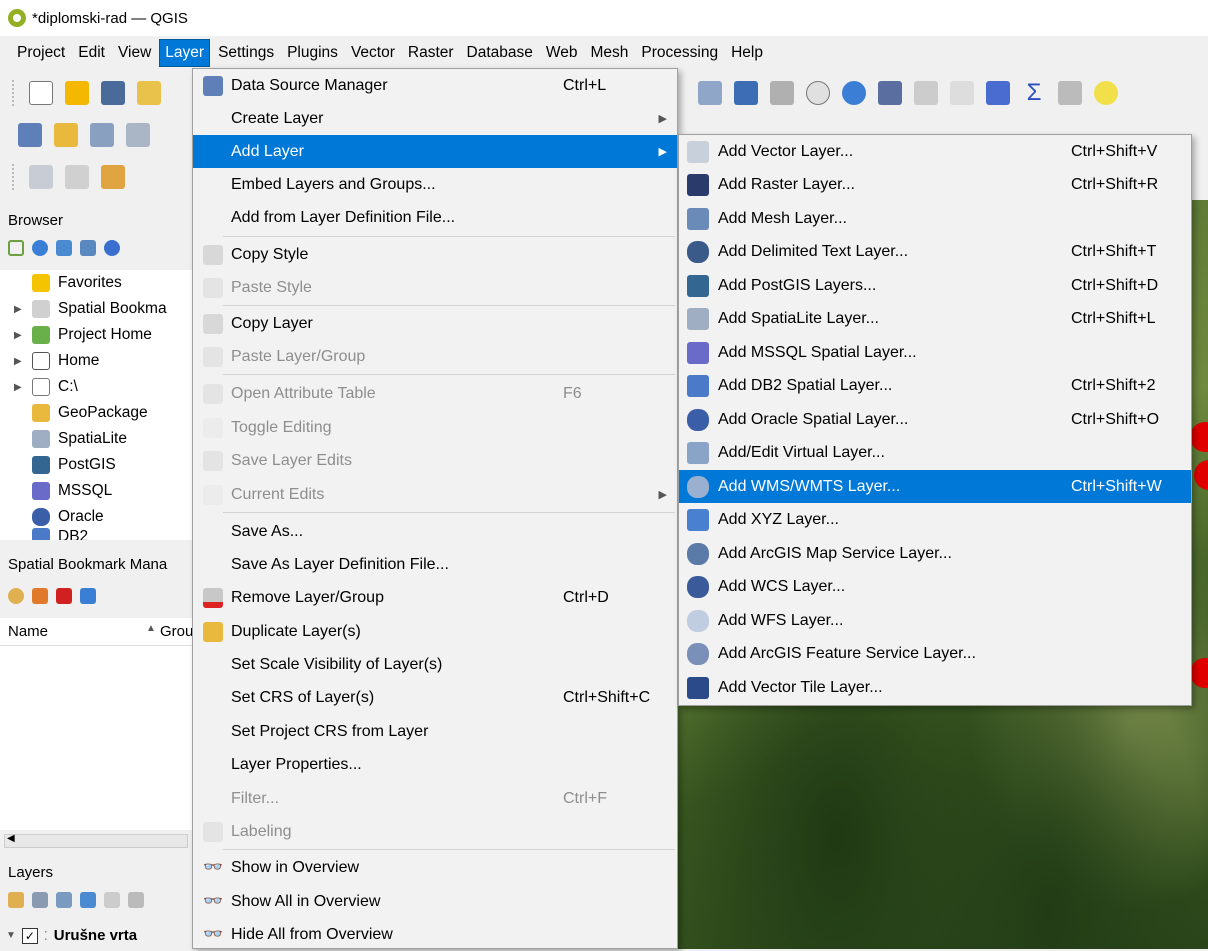 This screenshot has height=951, width=1208. Describe the element at coordinates (435, 85) in the screenshot. I see `menu-item-data-source-manager: Data Source Manager Ctrl+L` at that location.